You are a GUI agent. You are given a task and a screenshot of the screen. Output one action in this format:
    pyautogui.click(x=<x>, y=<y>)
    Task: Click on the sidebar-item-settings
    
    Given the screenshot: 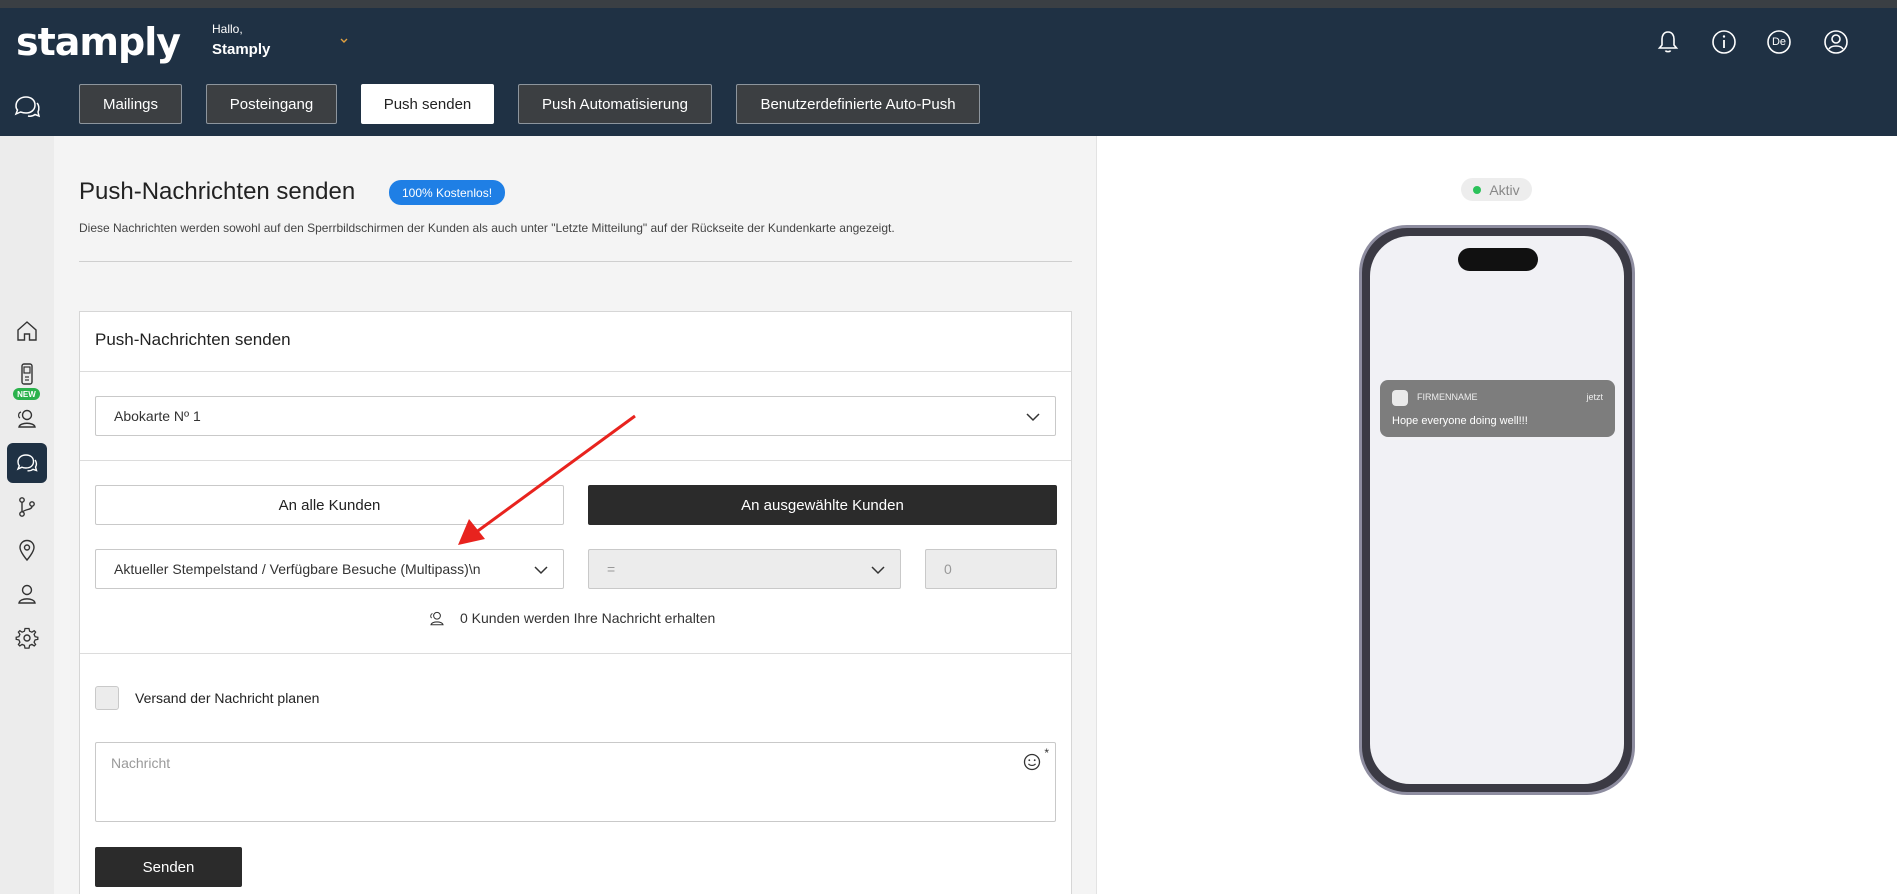 What is the action you would take?
    pyautogui.click(x=27, y=638)
    